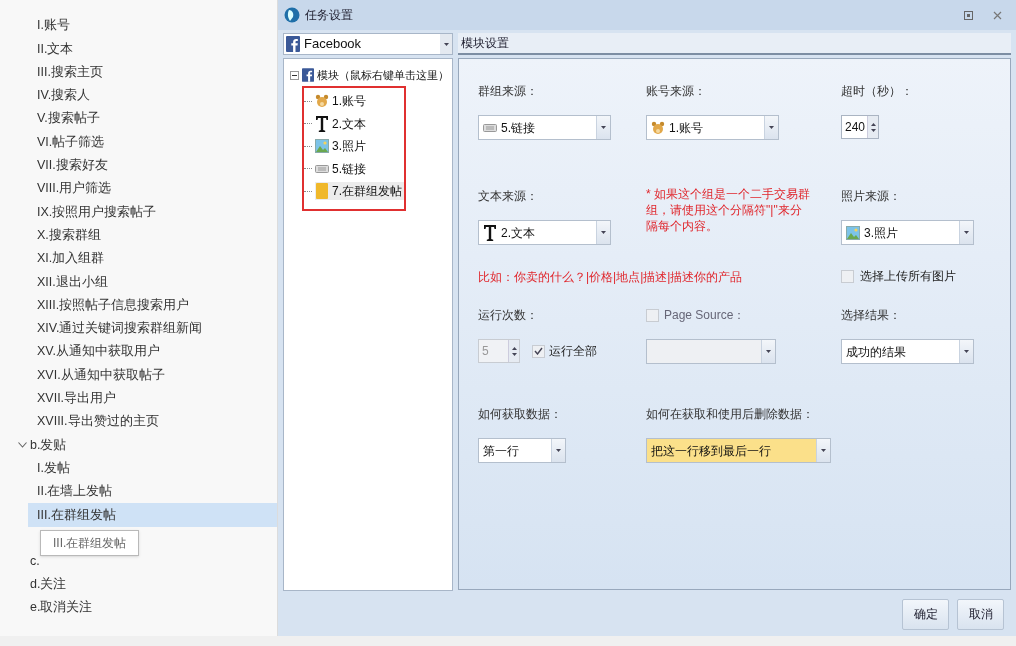 The width and height of the screenshot is (1016, 646). Describe the element at coordinates (152, 142) in the screenshot. I see `tree-item: VI.帖子筛选` at that location.